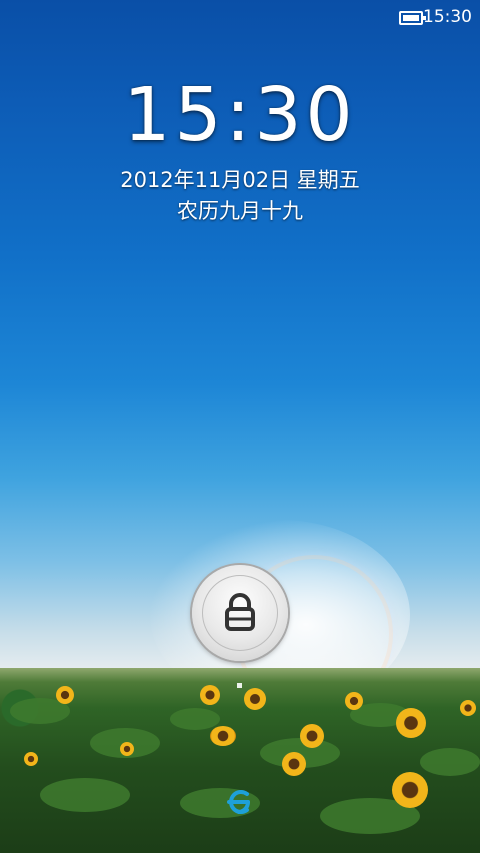 This screenshot has height=853, width=480. I want to click on slide-indicator, so click(239, 685).